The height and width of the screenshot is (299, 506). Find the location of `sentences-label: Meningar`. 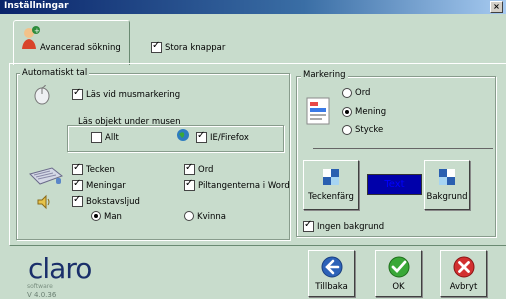

sentences-label: Meningar is located at coordinates (106, 186).